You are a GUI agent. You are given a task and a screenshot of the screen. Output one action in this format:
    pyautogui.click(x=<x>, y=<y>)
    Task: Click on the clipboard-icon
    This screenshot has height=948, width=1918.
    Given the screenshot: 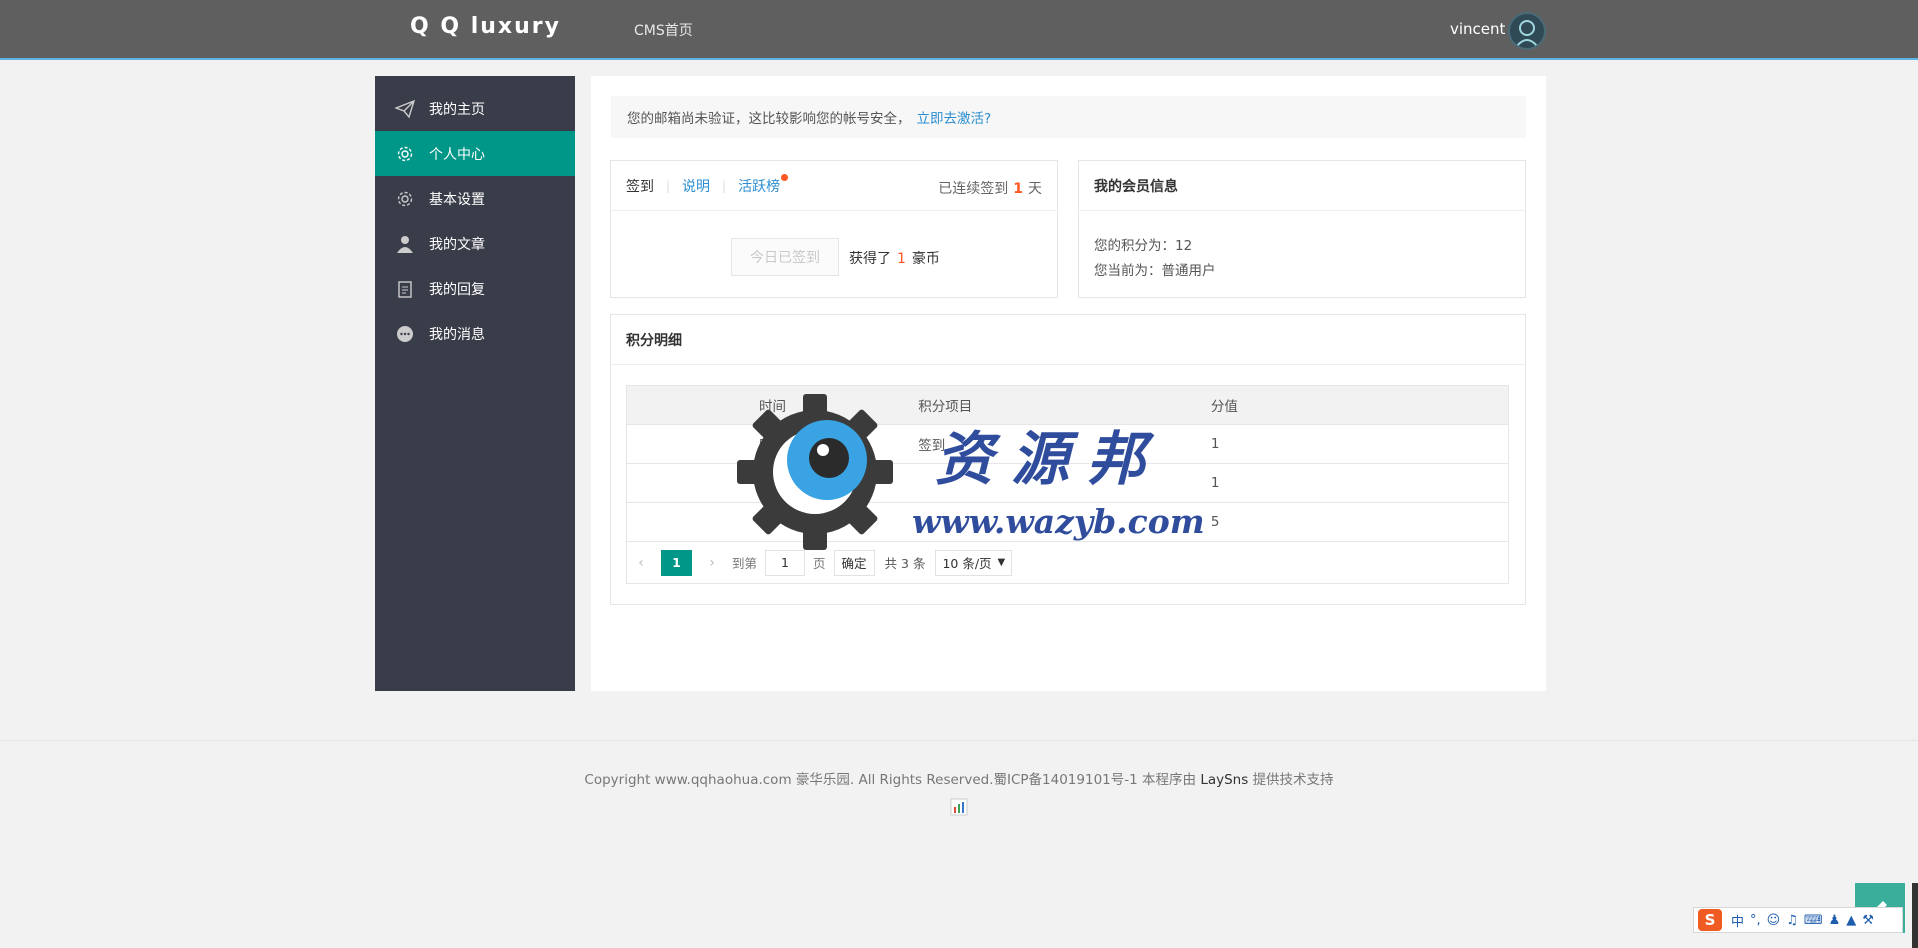 What is the action you would take?
    pyautogui.click(x=405, y=289)
    